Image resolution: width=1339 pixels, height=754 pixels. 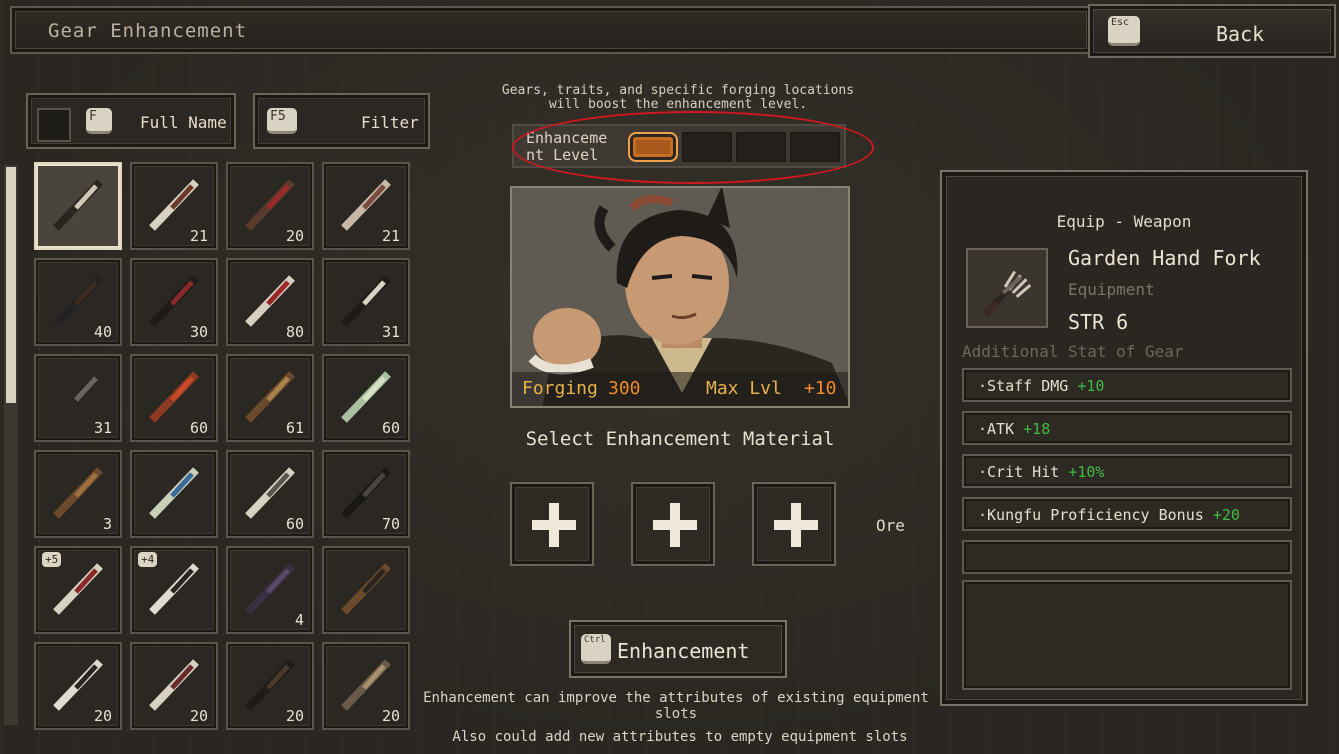 What do you see at coordinates (1037, 429) in the screenshot?
I see `stat-value: +18` at bounding box center [1037, 429].